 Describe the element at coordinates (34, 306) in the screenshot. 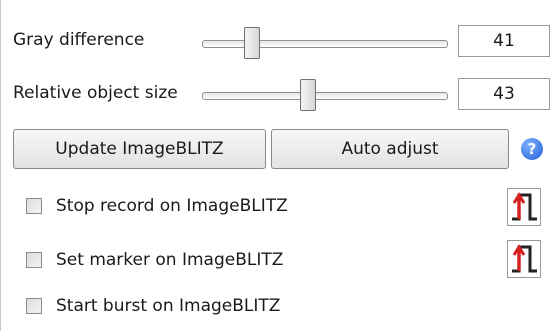

I see `start-burst-checkbox` at that location.